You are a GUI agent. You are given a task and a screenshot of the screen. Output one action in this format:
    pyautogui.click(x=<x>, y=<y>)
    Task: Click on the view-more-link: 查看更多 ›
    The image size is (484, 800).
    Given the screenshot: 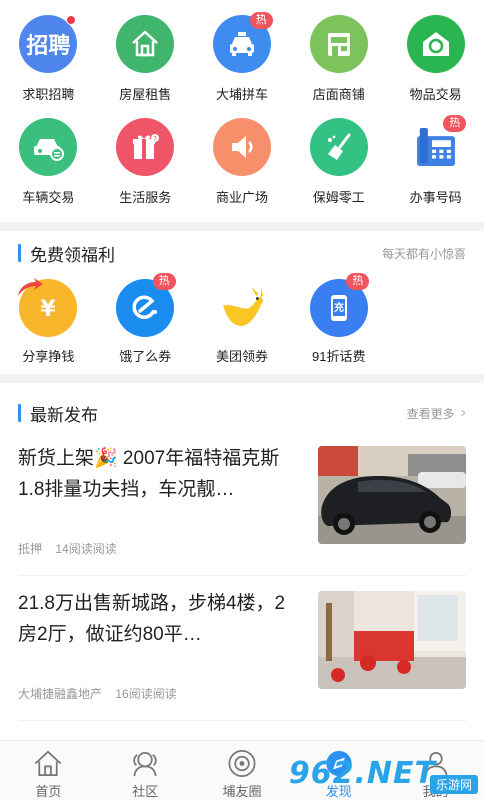 What is the action you would take?
    pyautogui.click(x=436, y=413)
    